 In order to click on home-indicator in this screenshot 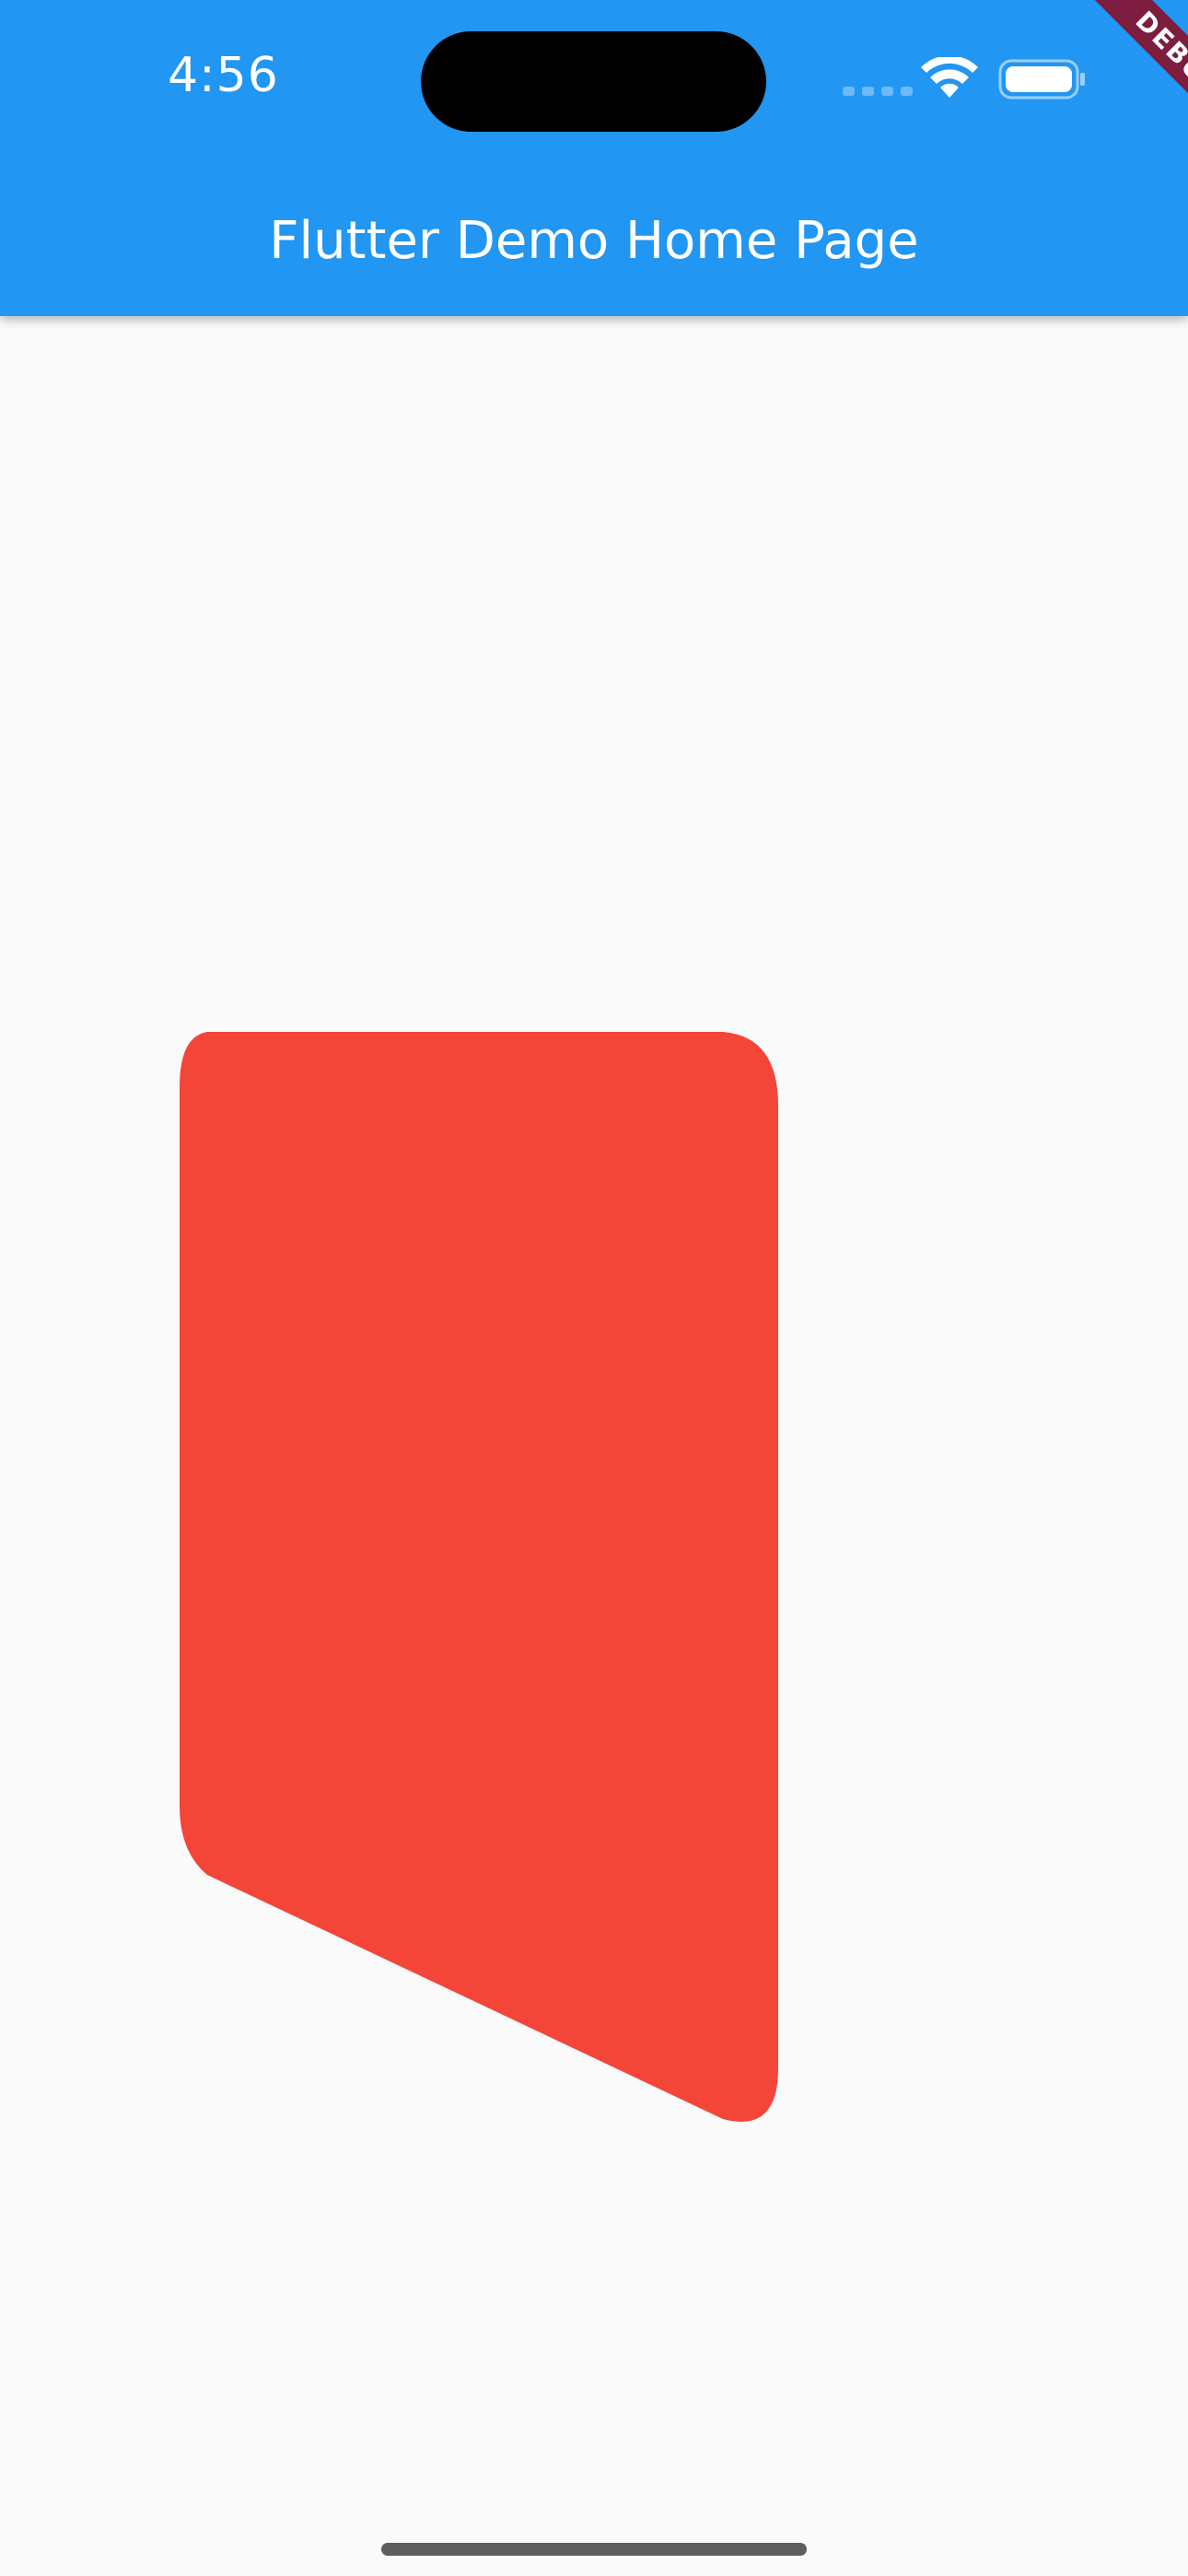, I will do `click(594, 2549)`.